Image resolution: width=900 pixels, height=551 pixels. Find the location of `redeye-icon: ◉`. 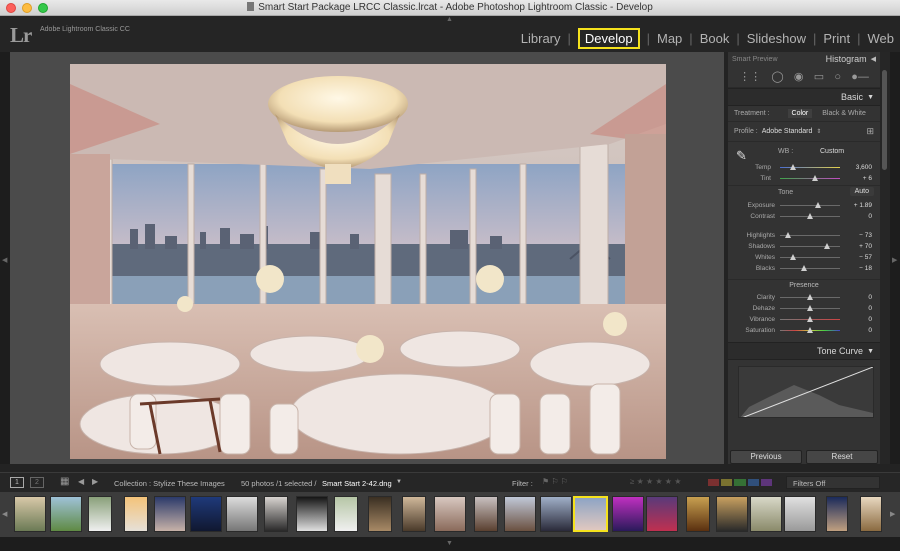

redeye-icon: ◉ is located at coordinates (799, 76).